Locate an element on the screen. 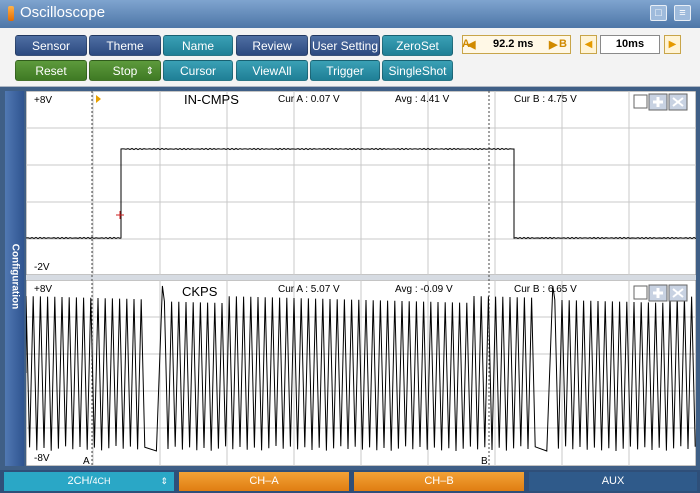 Image resolution: width=700 pixels, height=493 pixels. tab-aux: AUX is located at coordinates (613, 481).